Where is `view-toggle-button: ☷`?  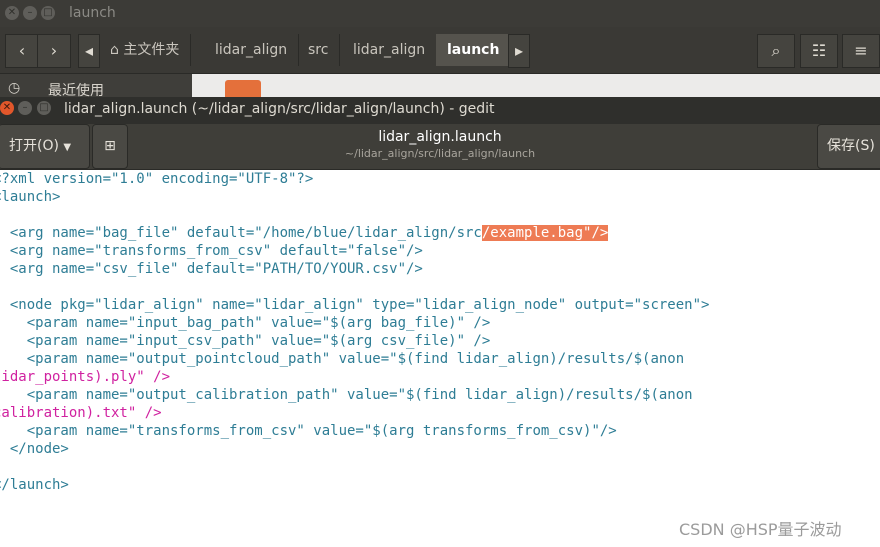
view-toggle-button: ☷ is located at coordinates (819, 51).